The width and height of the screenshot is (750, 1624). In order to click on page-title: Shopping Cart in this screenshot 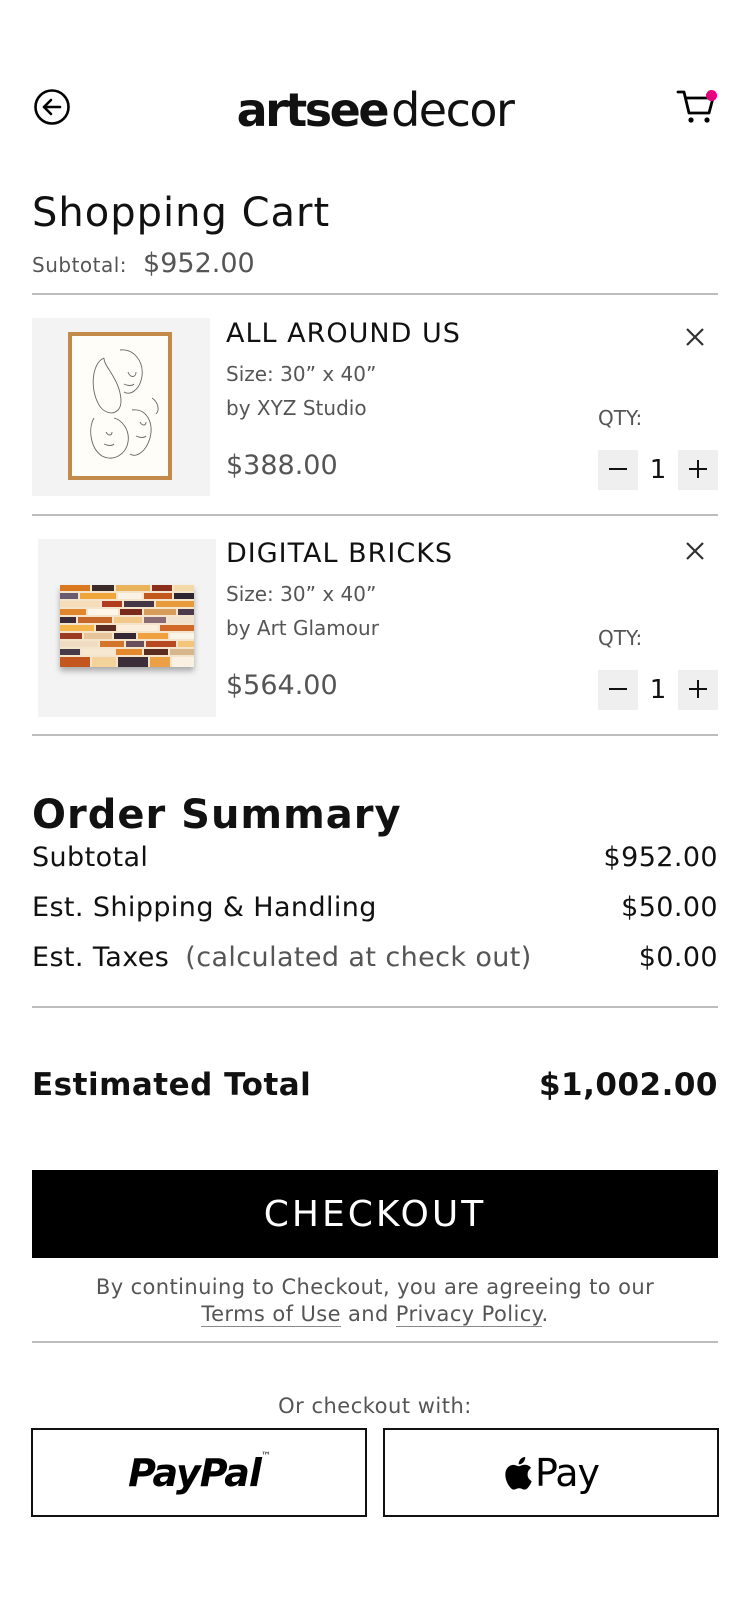, I will do `click(181, 213)`.